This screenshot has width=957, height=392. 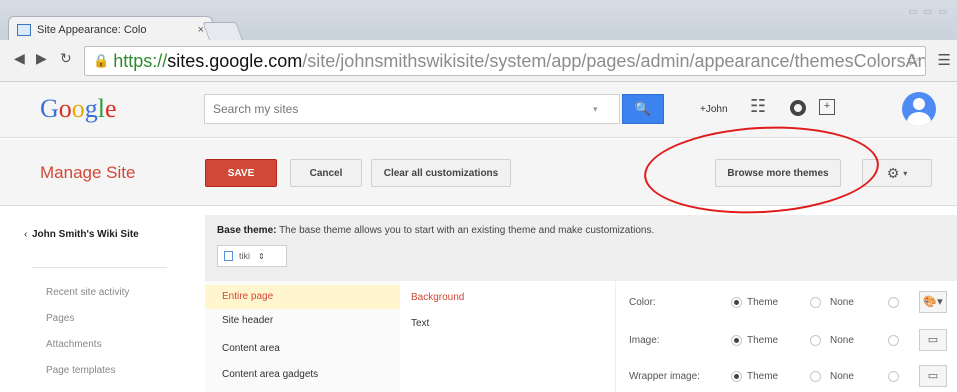 What do you see at coordinates (507, 336) in the screenshot?
I see `element-list: Background Text` at bounding box center [507, 336].